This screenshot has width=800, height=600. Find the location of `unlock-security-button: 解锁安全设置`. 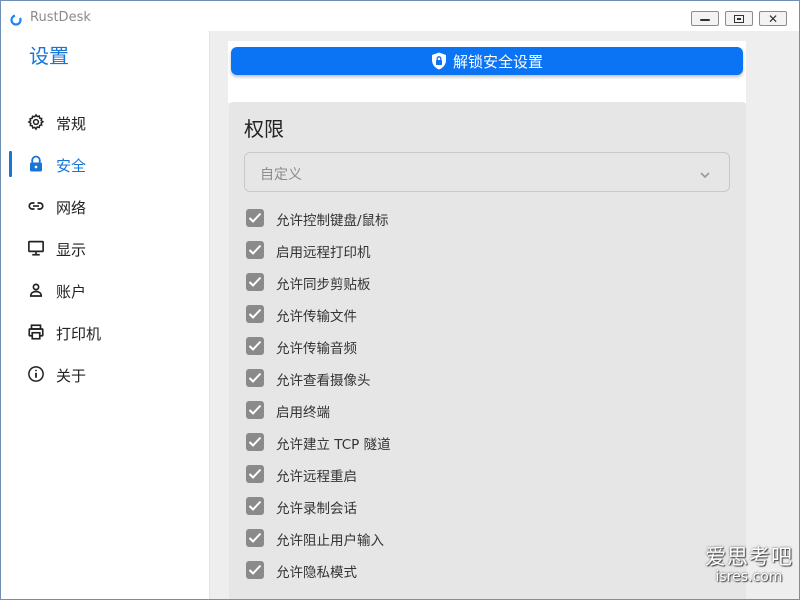

unlock-security-button: 解锁安全设置 is located at coordinates (487, 61).